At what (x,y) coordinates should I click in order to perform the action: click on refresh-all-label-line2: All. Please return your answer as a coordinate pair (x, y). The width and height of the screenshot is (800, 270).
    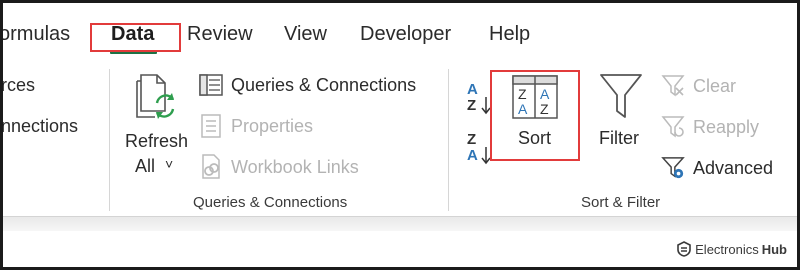
    Looking at the image, I should click on (145, 166).